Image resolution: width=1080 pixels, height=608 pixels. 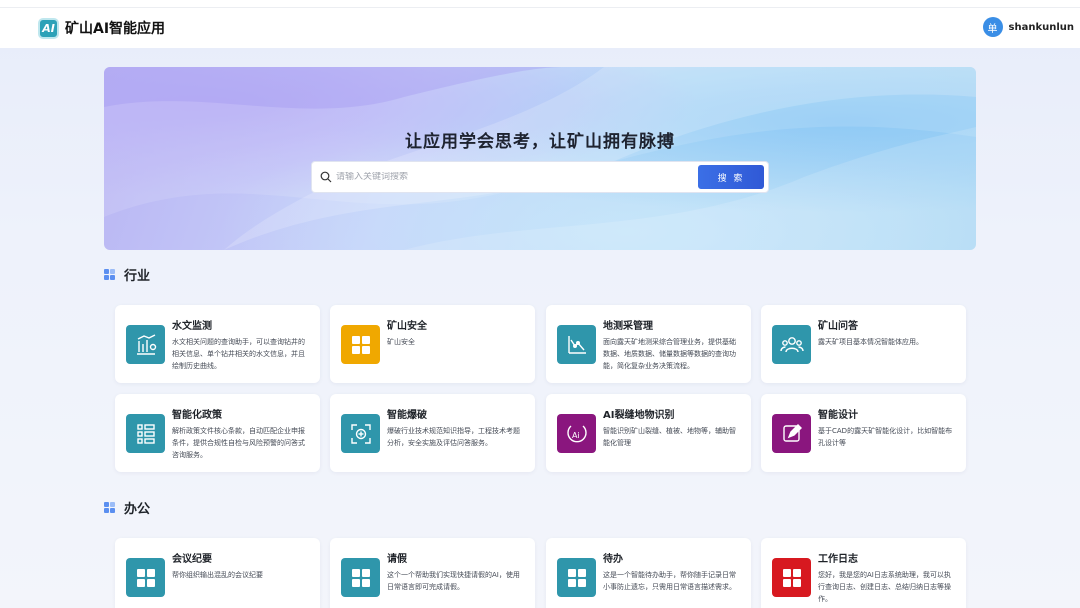 I want to click on card-title: 智能化政策, so click(x=197, y=415).